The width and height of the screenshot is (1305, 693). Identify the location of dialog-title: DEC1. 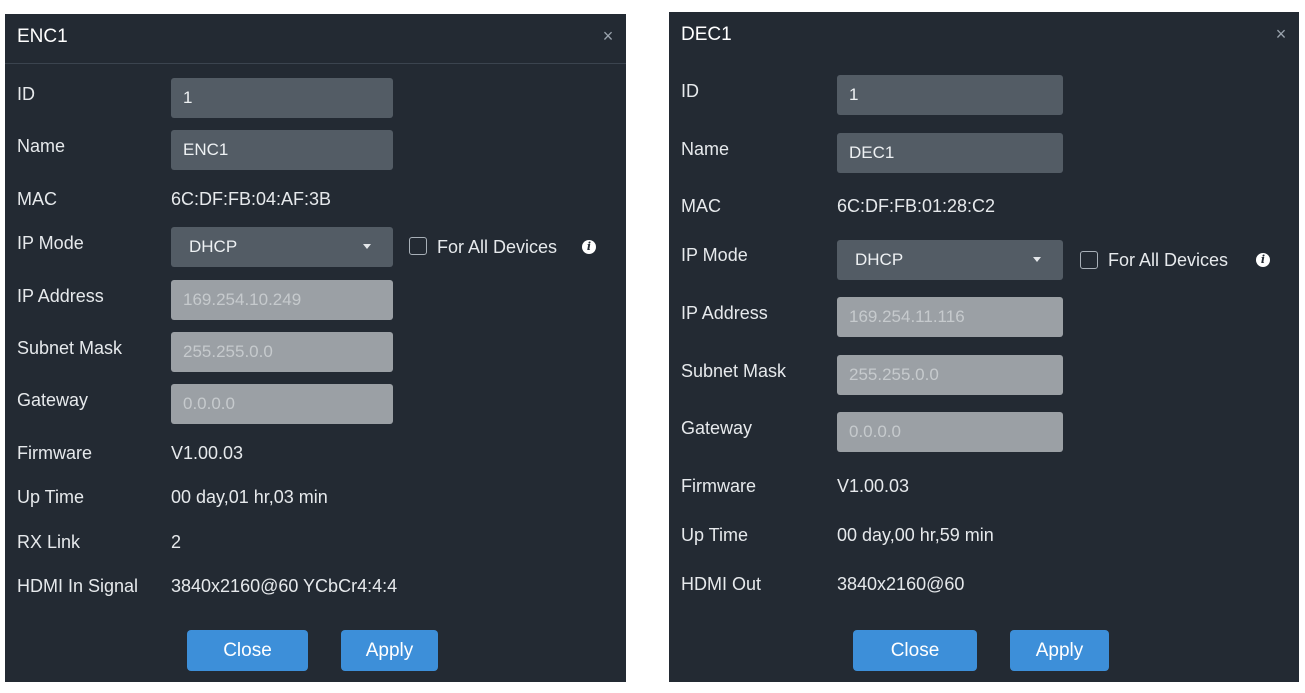
(706, 34).